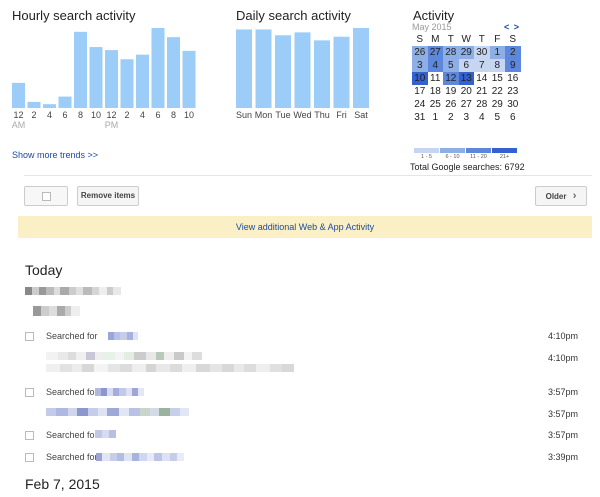  What do you see at coordinates (46, 196) in the screenshot?
I see `select-all-checkbox` at bounding box center [46, 196].